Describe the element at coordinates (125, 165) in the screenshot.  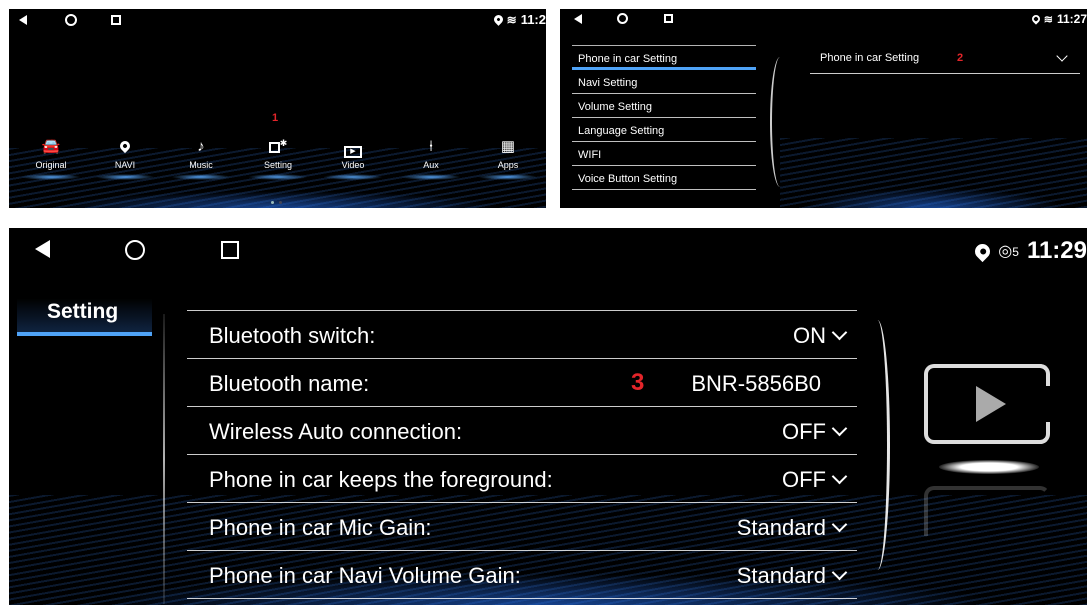
I see `app-label: NAVI` at that location.